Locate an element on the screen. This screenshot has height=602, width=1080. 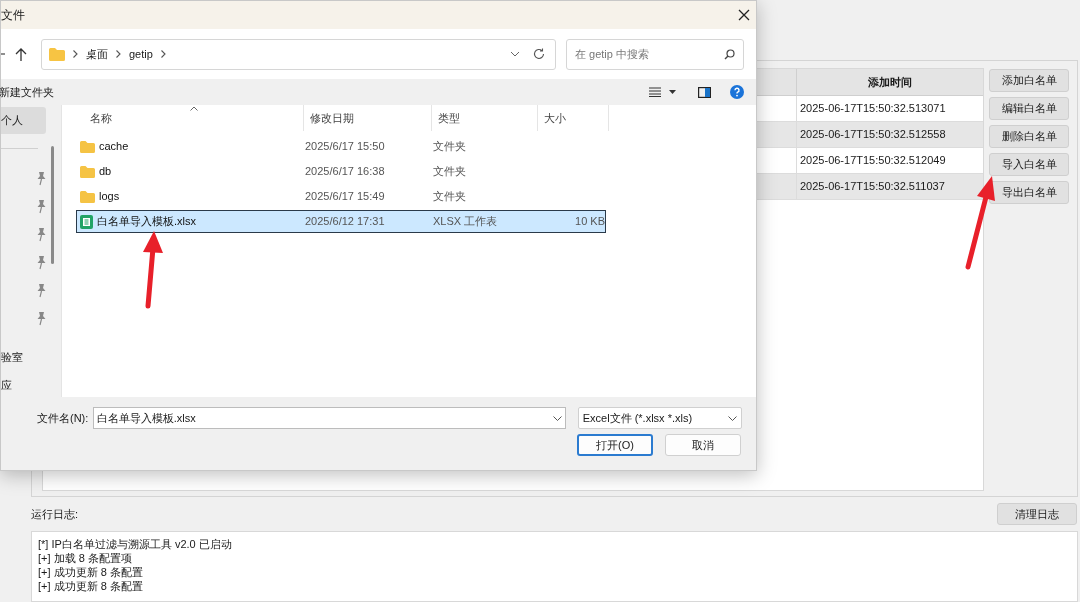
search-field: 在 getip 中搜索 is located at coordinates (655, 54).